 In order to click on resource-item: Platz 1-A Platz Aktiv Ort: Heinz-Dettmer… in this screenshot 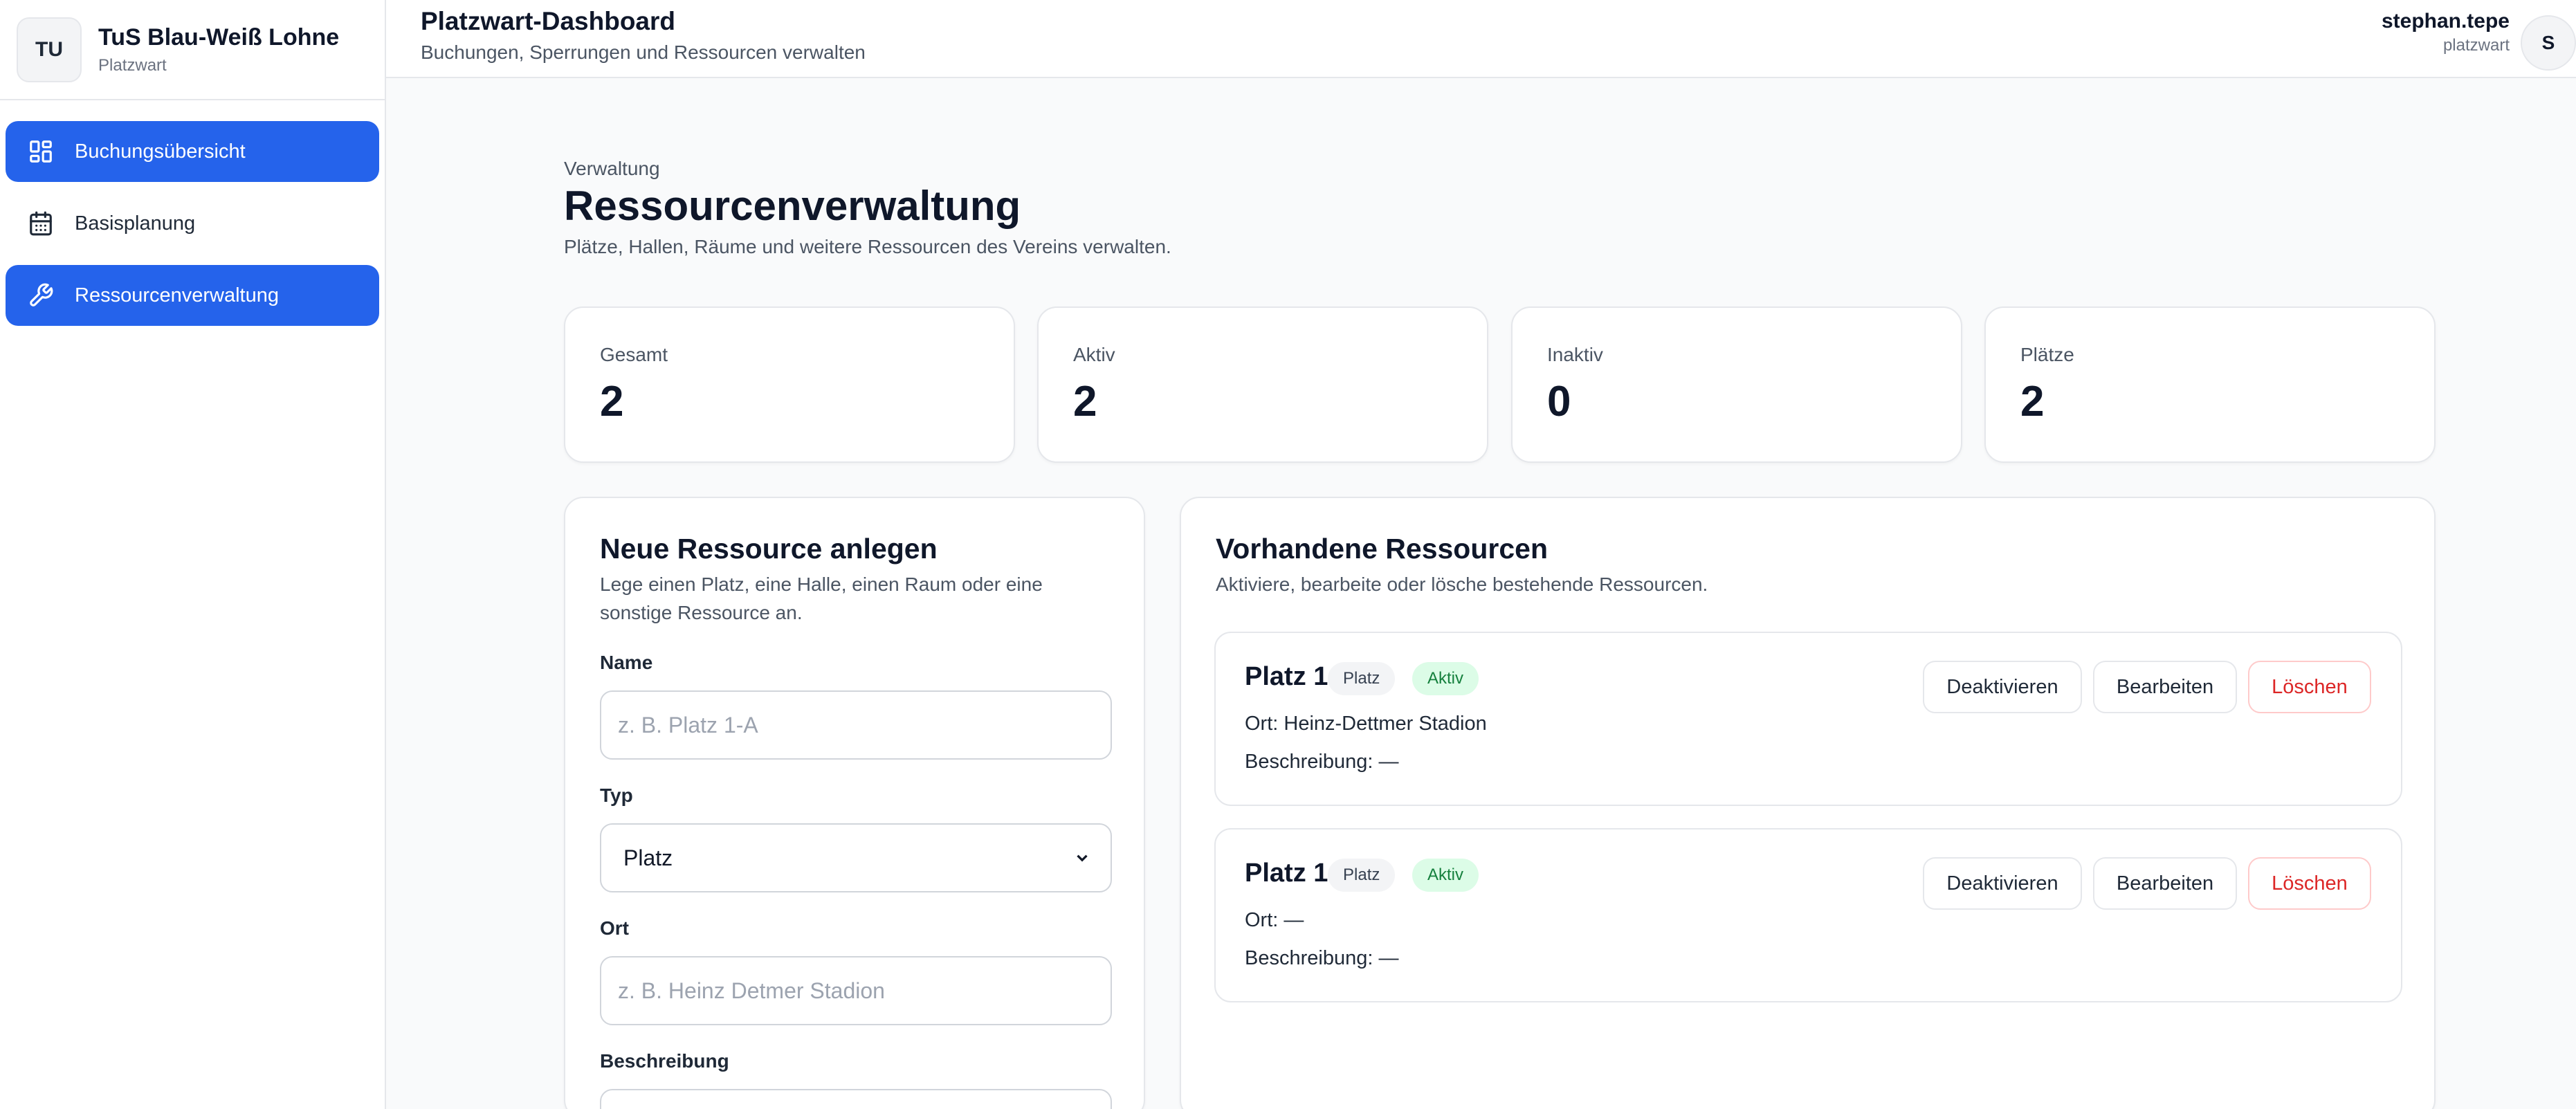, I will do `click(1808, 719)`.